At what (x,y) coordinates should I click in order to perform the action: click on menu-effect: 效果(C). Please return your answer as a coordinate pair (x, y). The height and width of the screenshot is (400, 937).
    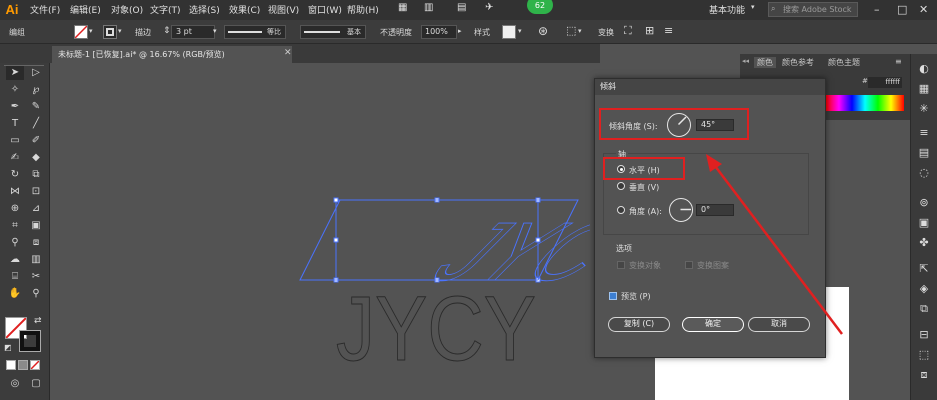
    Looking at the image, I should click on (244, 9).